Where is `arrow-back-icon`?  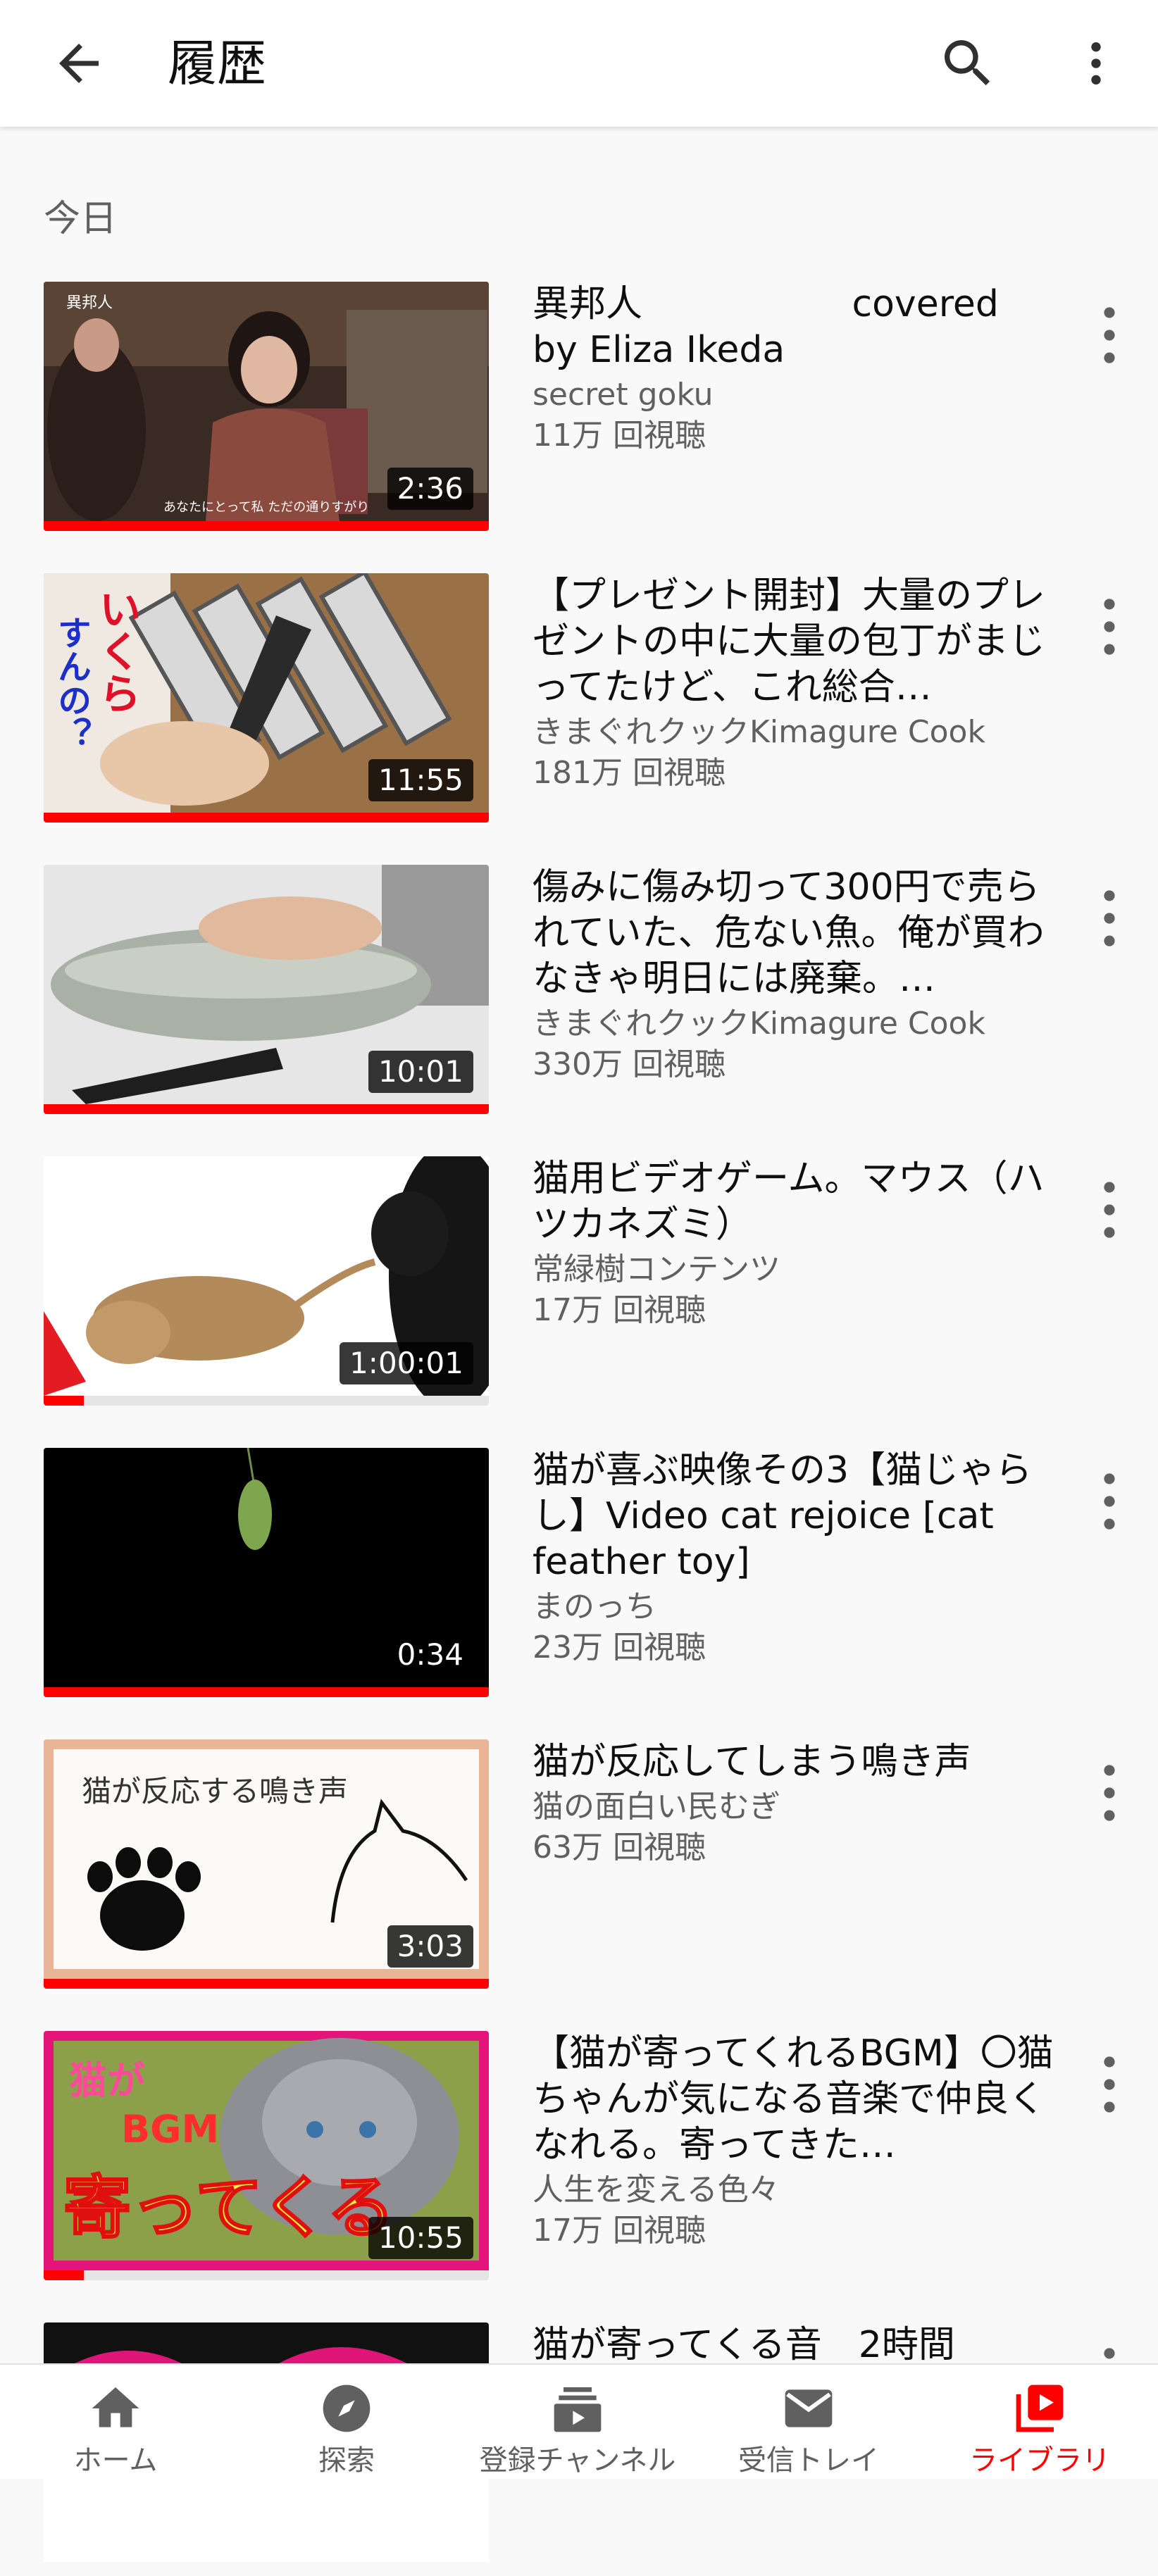 arrow-back-icon is located at coordinates (78, 63).